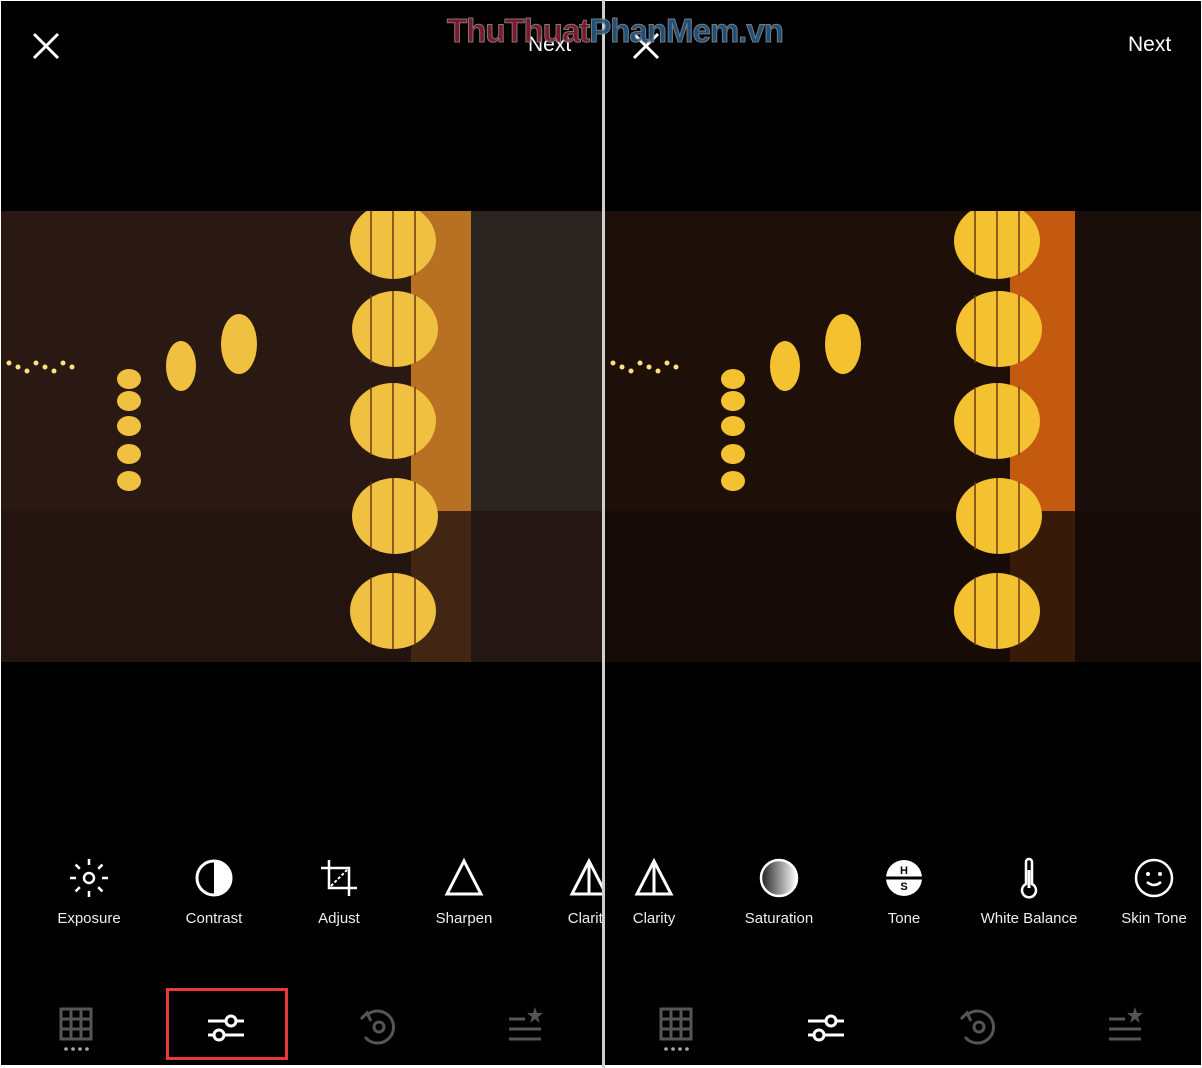 This screenshot has width=1202, height=1068. What do you see at coordinates (339, 878) in the screenshot?
I see `crop-rotate-icon` at bounding box center [339, 878].